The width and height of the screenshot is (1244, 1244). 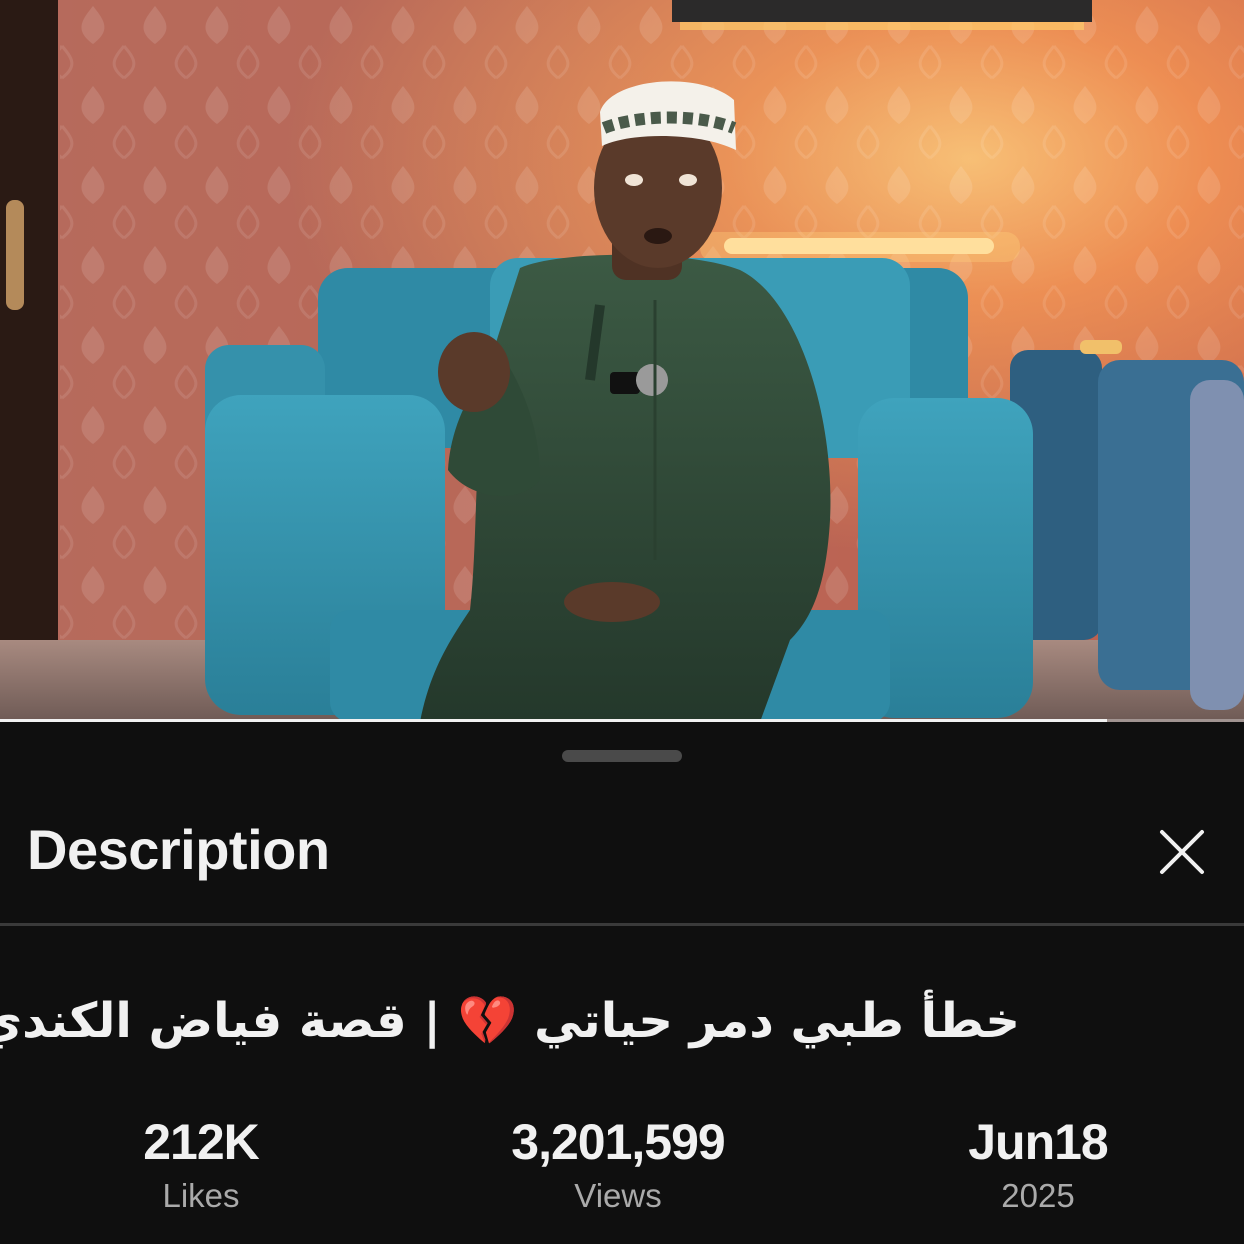 I want to click on close-icon, so click(x=1182, y=852).